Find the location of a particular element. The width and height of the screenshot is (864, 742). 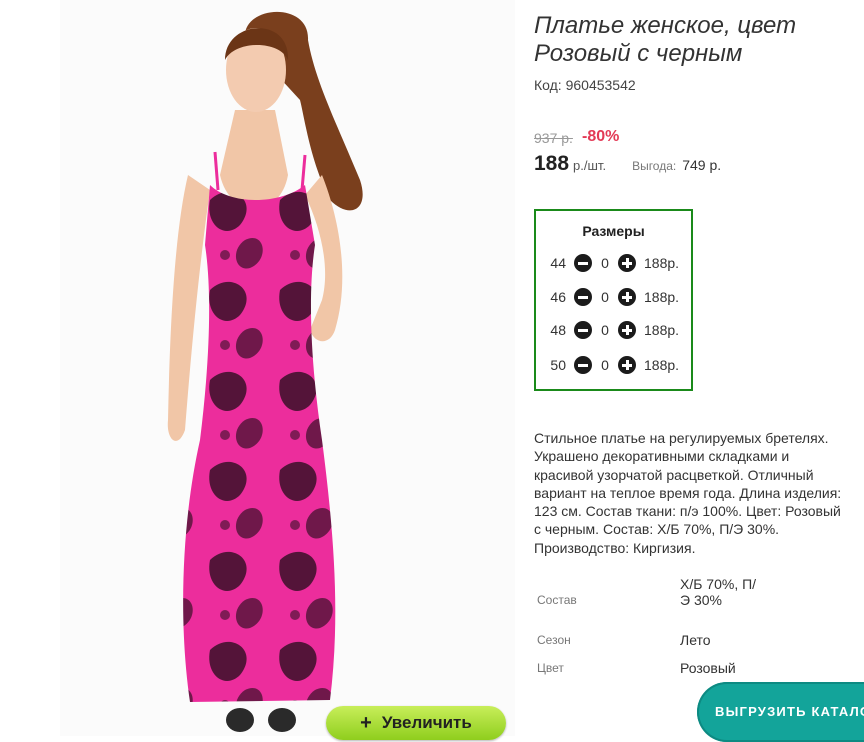

size-label: 46 is located at coordinates (558, 297).